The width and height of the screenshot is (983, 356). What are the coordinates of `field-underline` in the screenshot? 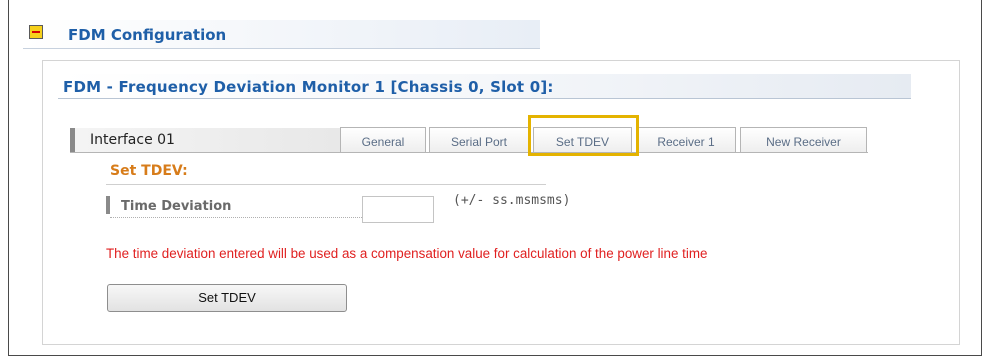 It's located at (239, 217).